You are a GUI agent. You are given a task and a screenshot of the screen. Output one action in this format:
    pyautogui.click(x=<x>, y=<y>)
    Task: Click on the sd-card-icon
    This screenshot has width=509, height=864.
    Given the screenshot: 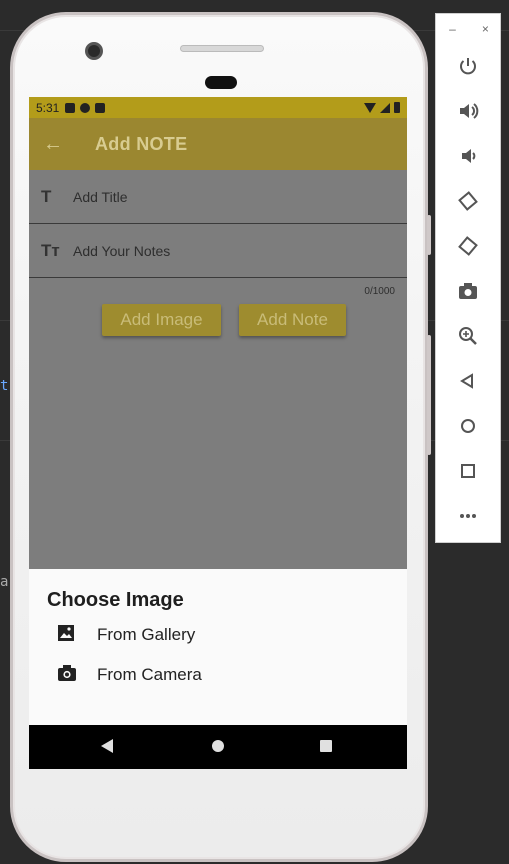 What is the action you would take?
    pyautogui.click(x=100, y=107)
    